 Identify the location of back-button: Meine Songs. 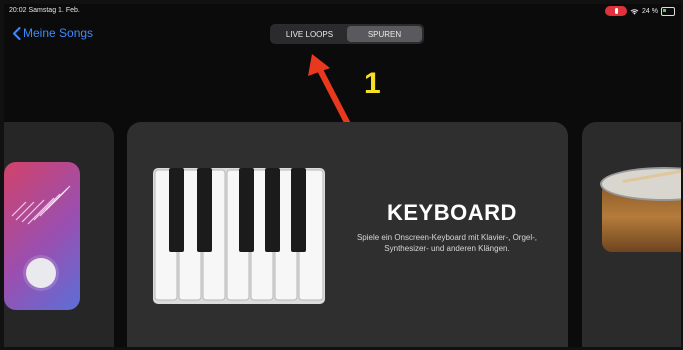
(52, 33).